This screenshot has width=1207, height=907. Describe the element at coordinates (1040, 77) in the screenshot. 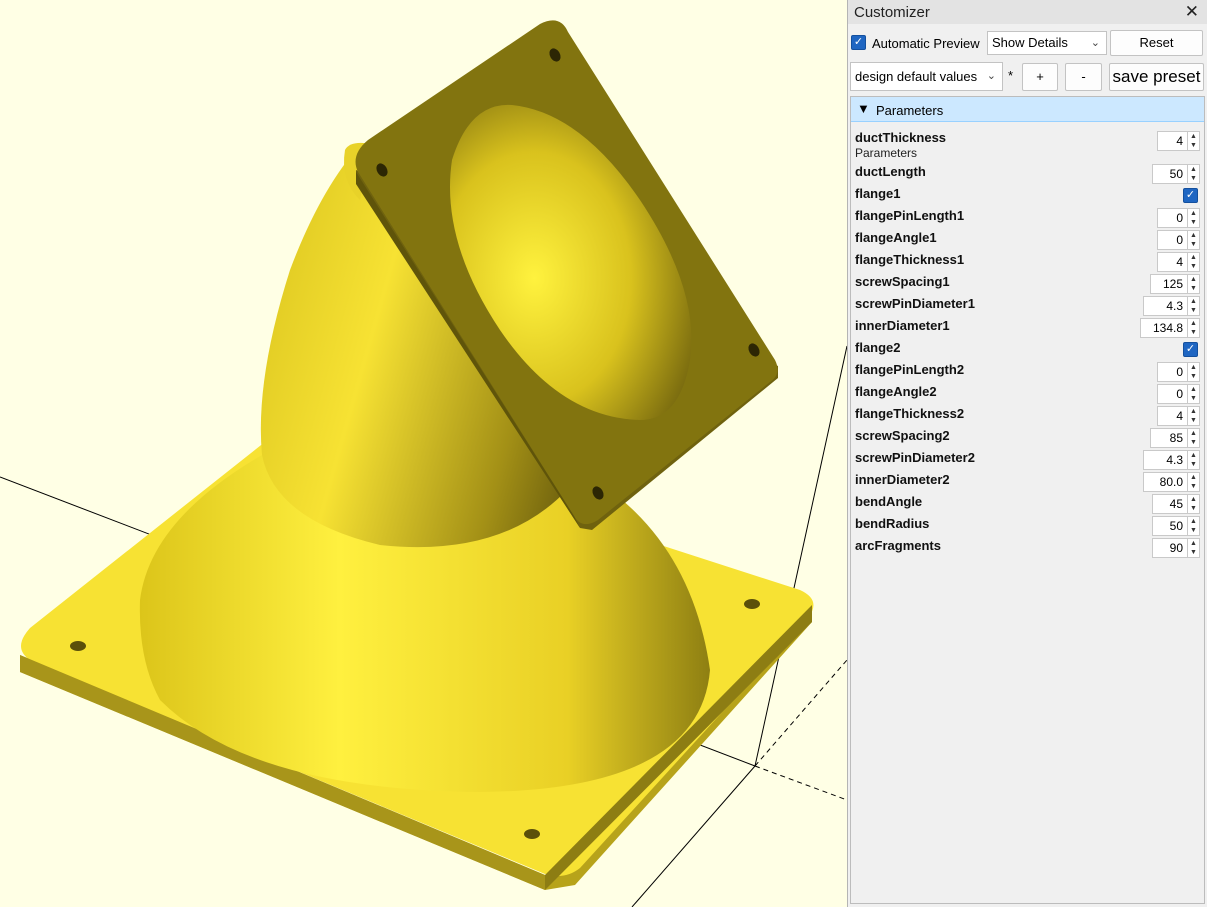

I see `add-preset-button: +` at that location.